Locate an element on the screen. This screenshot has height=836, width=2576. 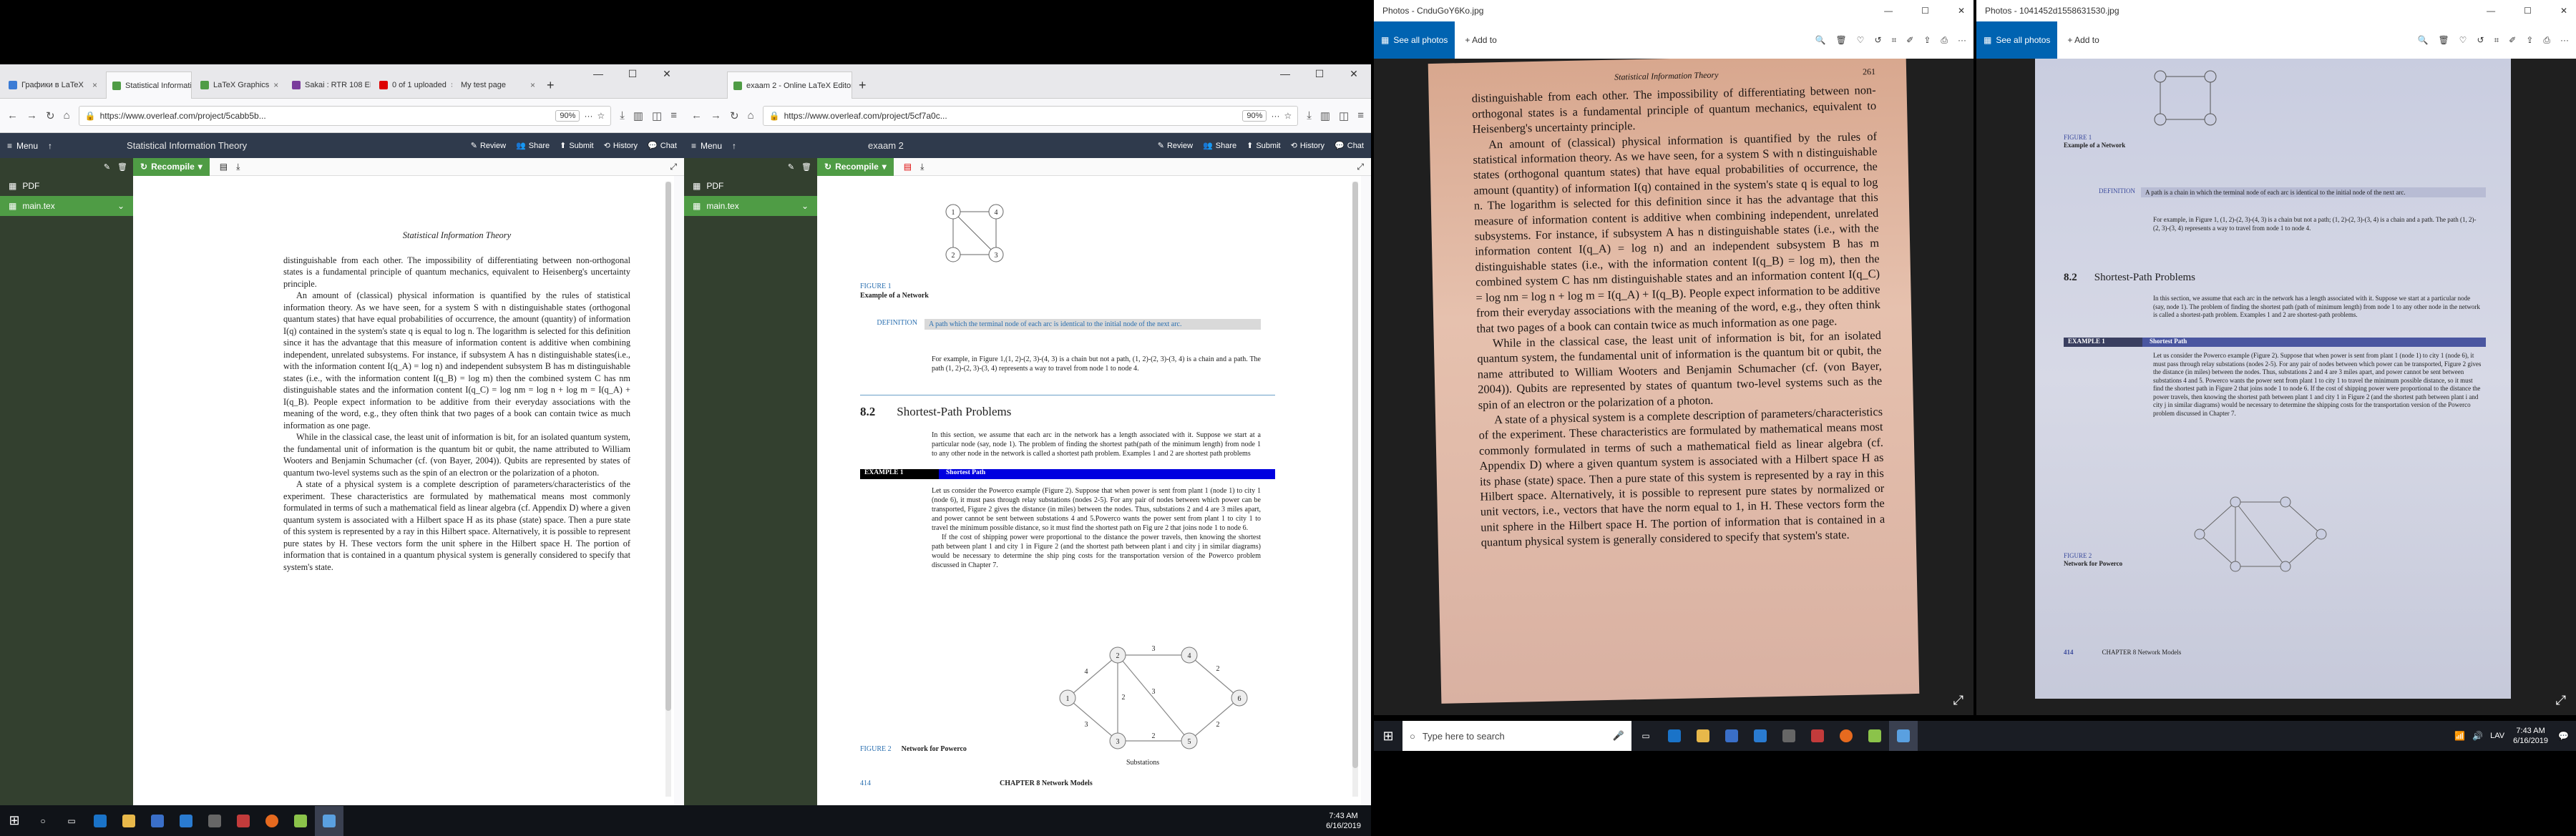
home-icon: ⌂ is located at coordinates (751, 115).